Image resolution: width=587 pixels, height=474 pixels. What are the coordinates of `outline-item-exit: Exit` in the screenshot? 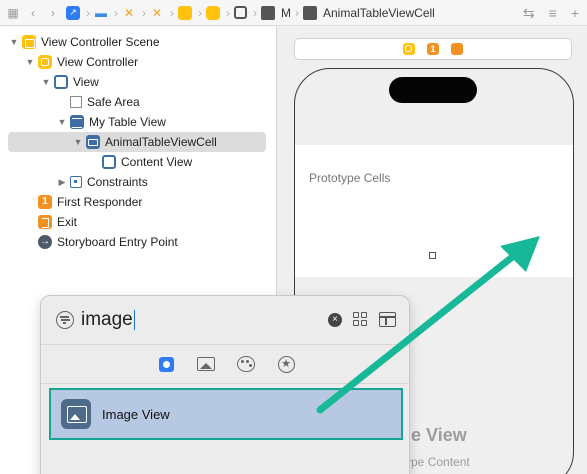 It's located at (137, 222).